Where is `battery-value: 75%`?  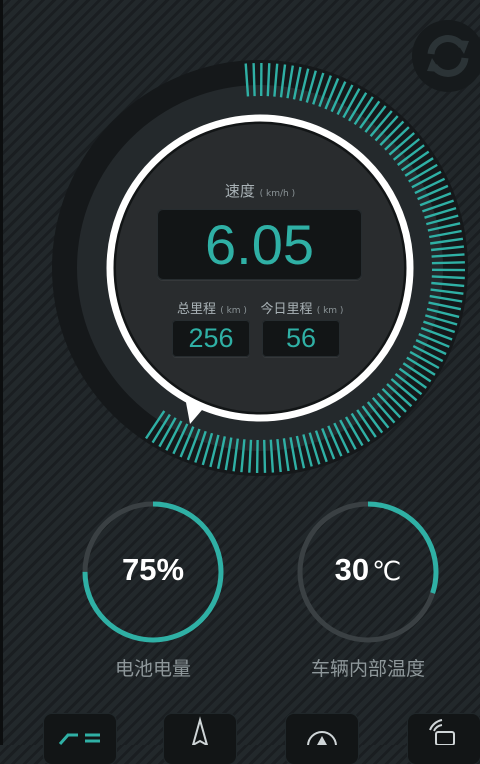
battery-value: 75% is located at coordinates (153, 570).